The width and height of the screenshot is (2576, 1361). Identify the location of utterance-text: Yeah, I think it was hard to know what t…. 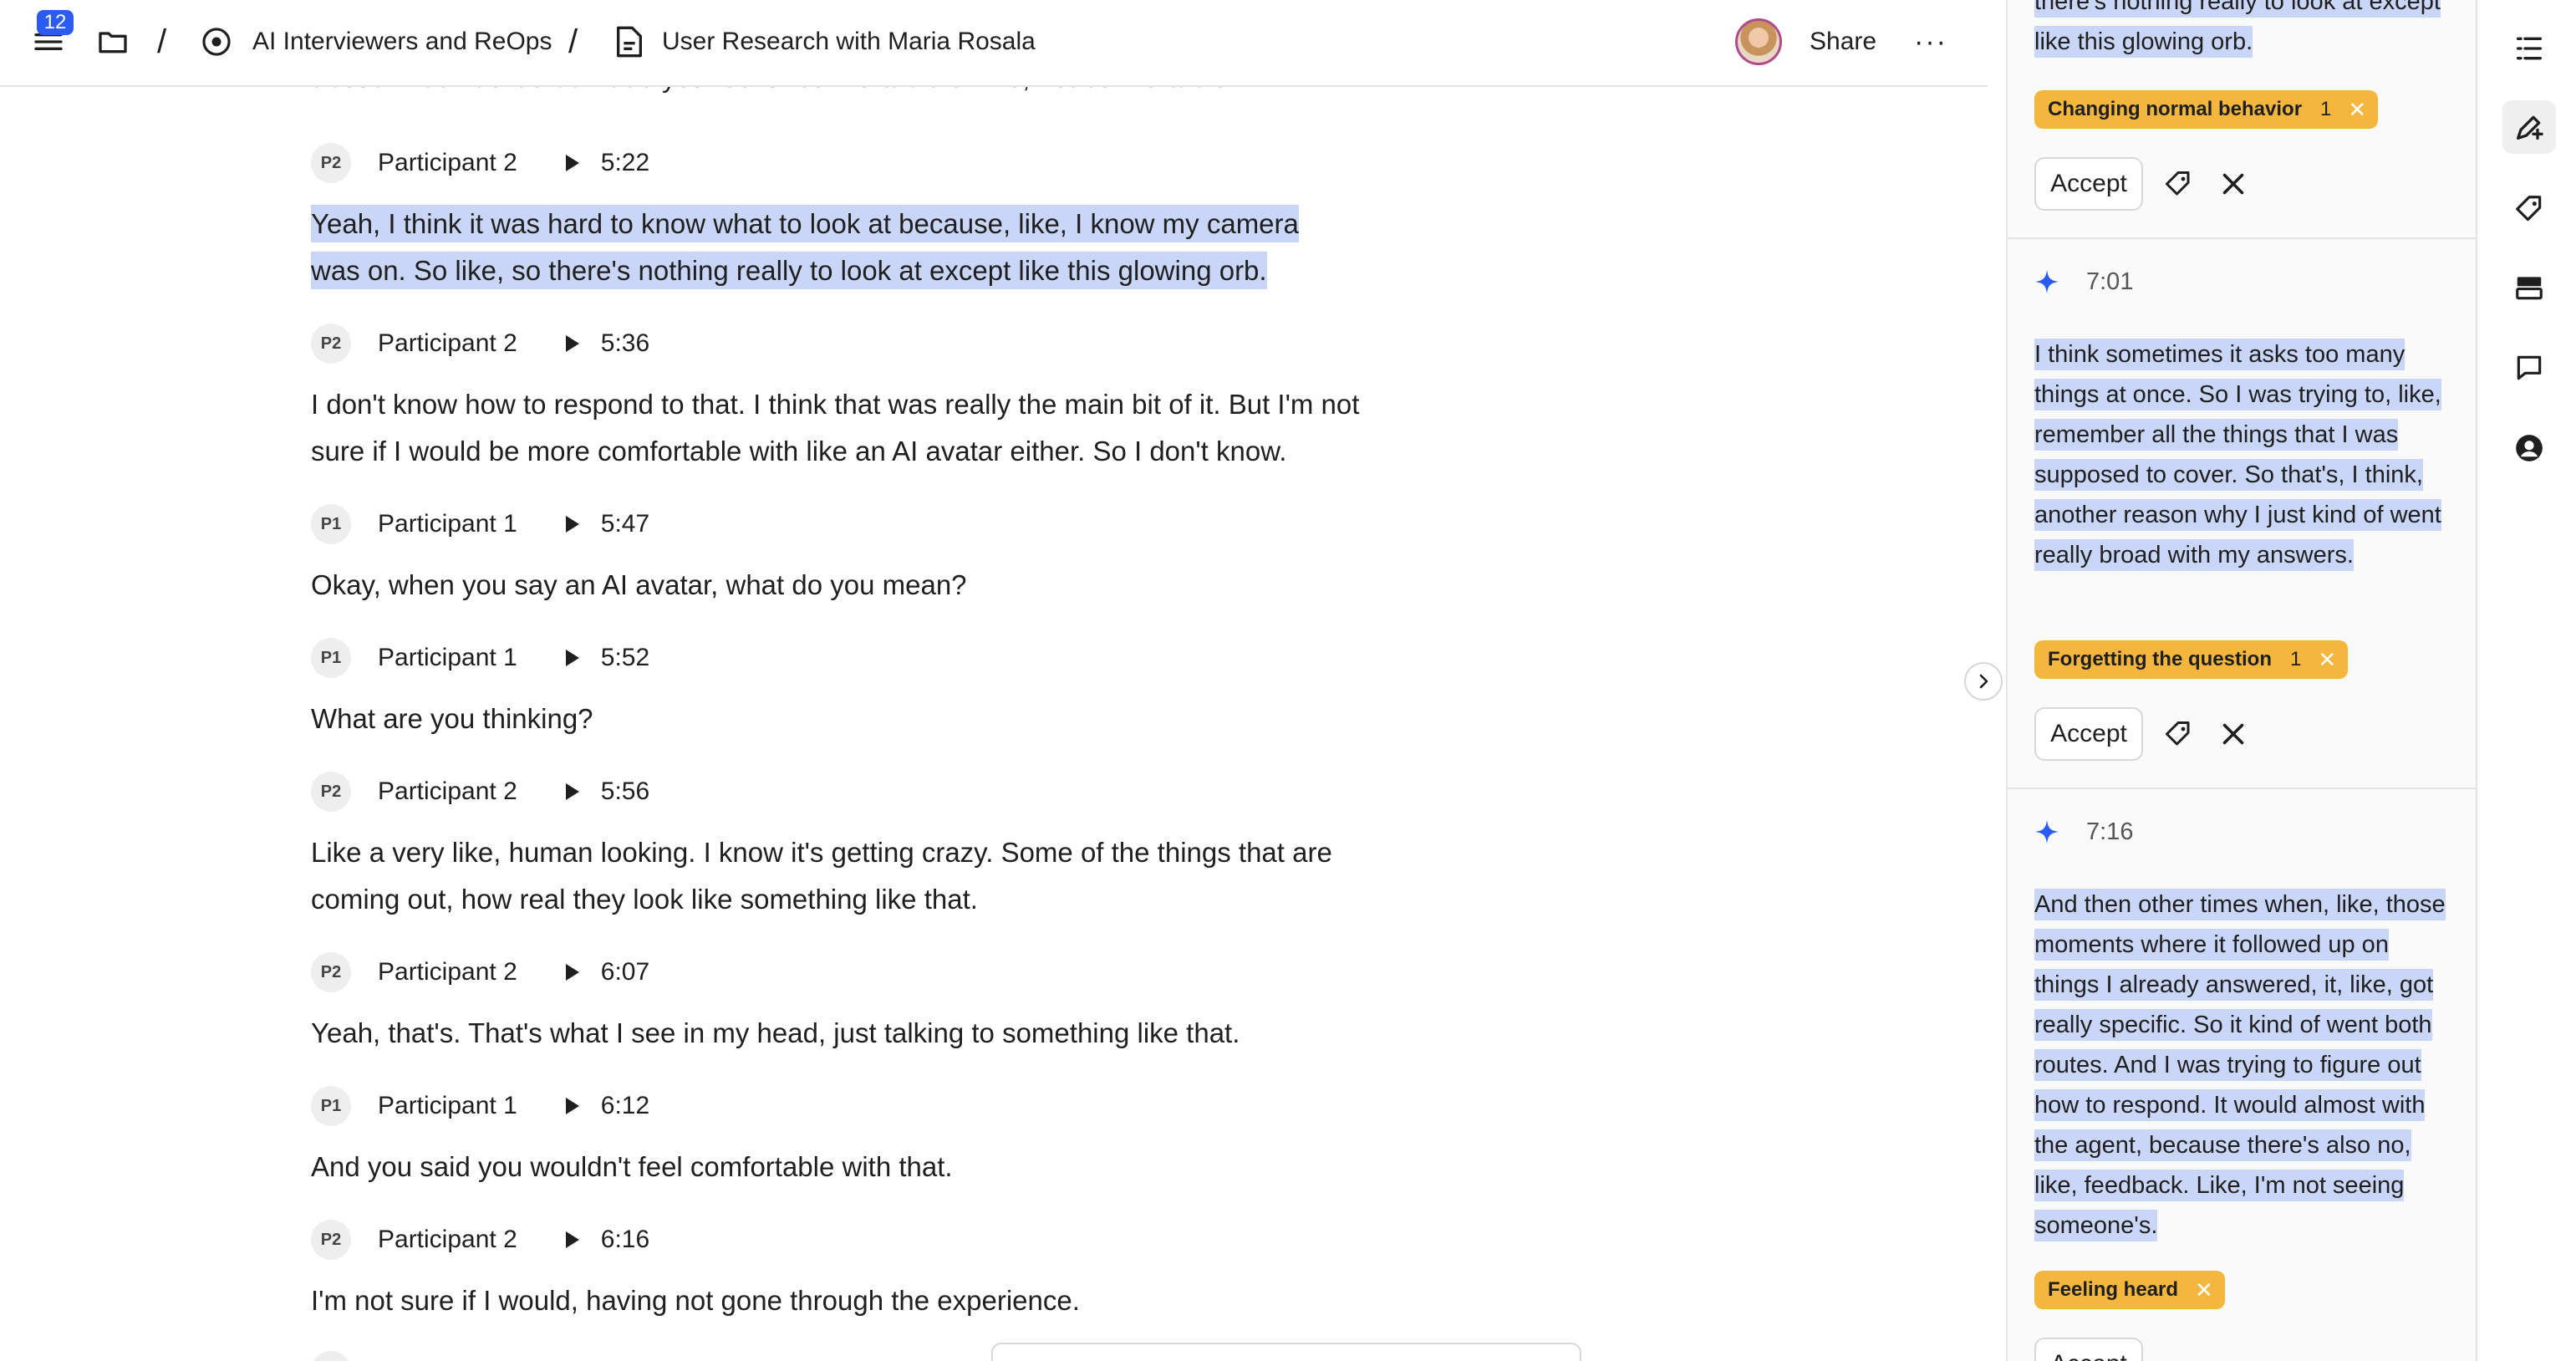
(829, 247).